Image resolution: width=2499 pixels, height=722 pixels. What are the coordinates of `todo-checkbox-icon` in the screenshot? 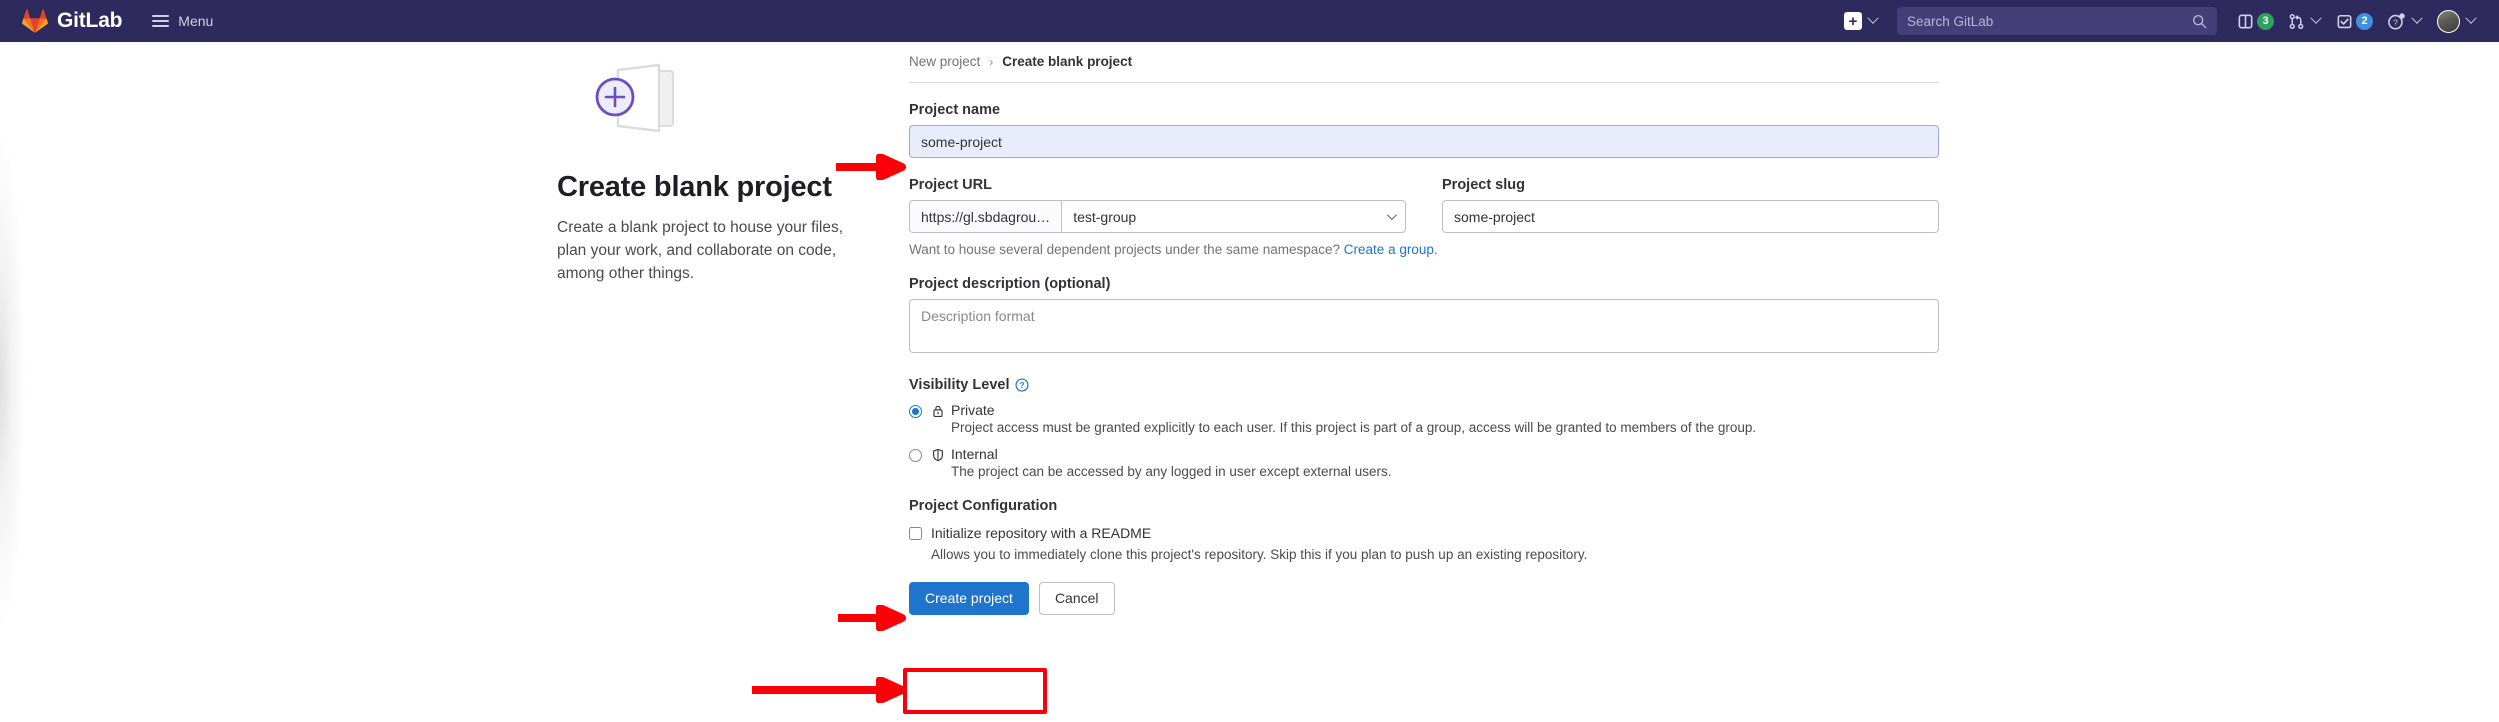 It's located at (2344, 21).